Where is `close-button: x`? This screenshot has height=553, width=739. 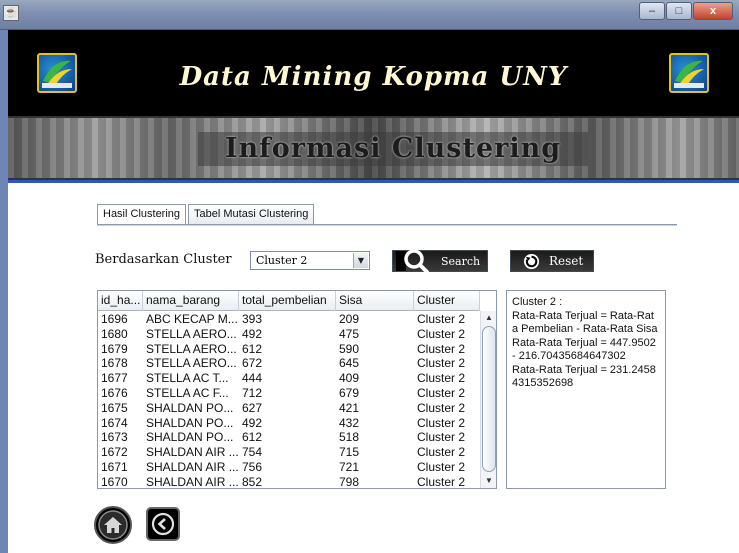
close-button: x is located at coordinates (713, 11).